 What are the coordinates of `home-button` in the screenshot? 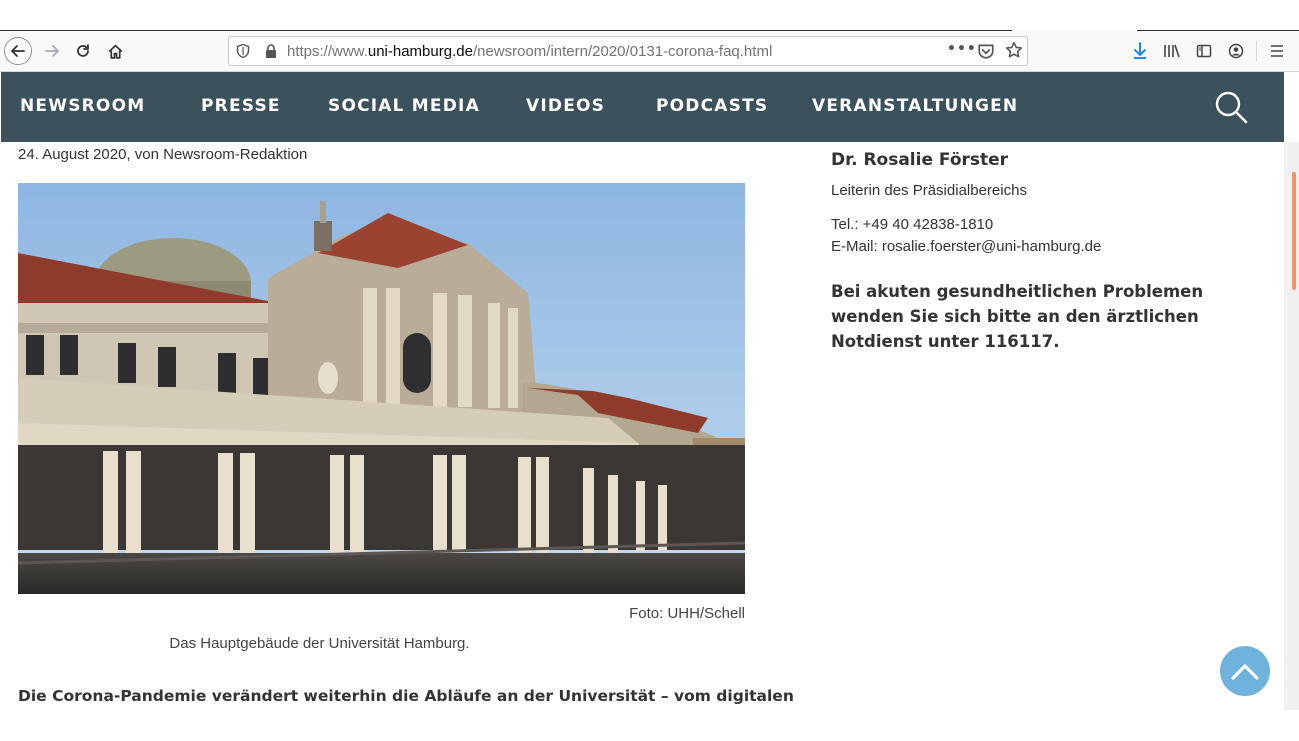 It's located at (115, 51).